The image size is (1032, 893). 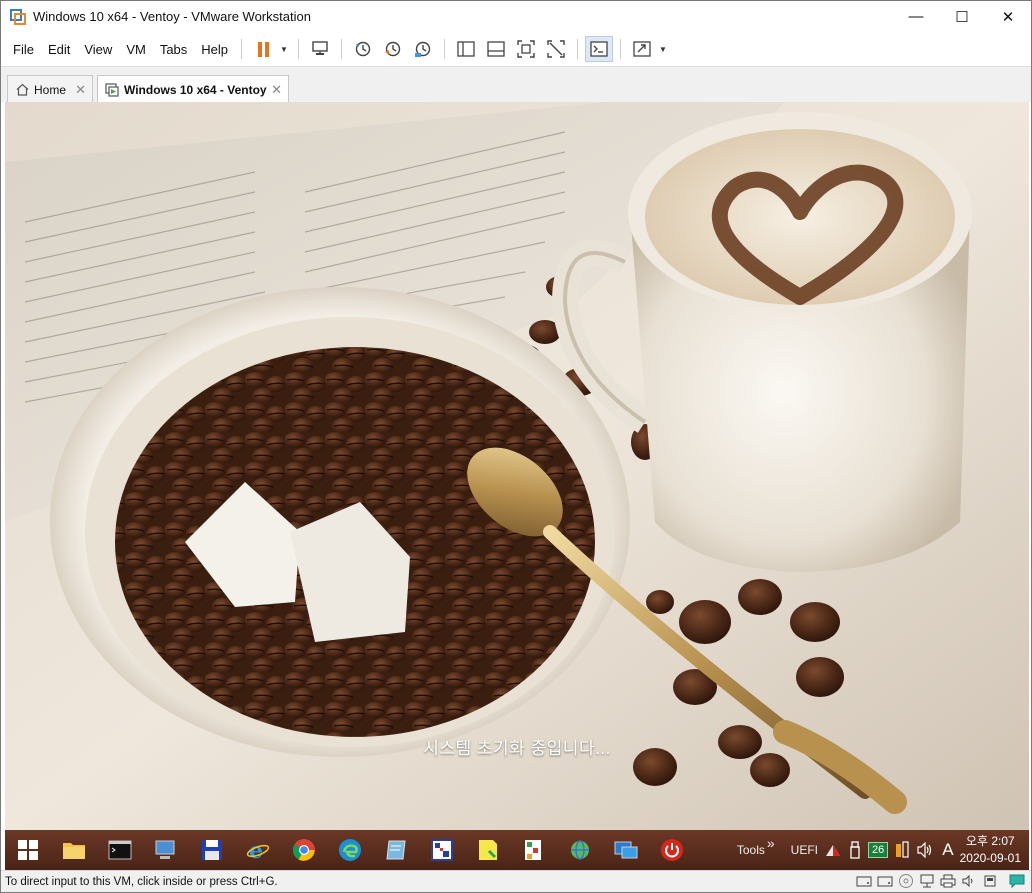 I want to click on device-status-icons, so click(x=940, y=881).